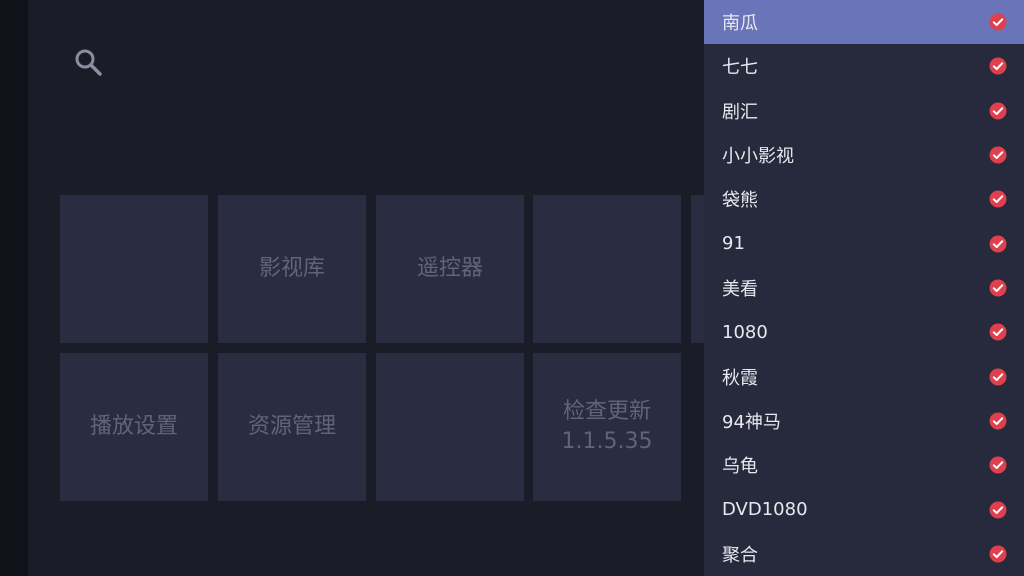  Describe the element at coordinates (864, 111) in the screenshot. I see `source-item: 剧汇` at that location.